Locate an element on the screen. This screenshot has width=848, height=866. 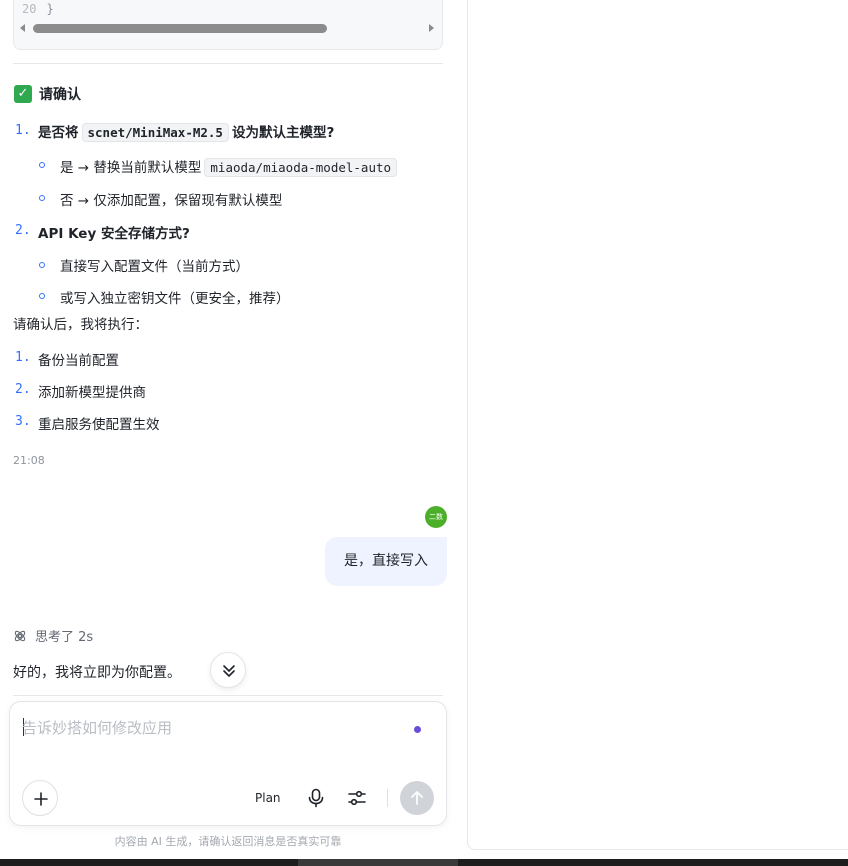
mic-icon is located at coordinates (316, 798).